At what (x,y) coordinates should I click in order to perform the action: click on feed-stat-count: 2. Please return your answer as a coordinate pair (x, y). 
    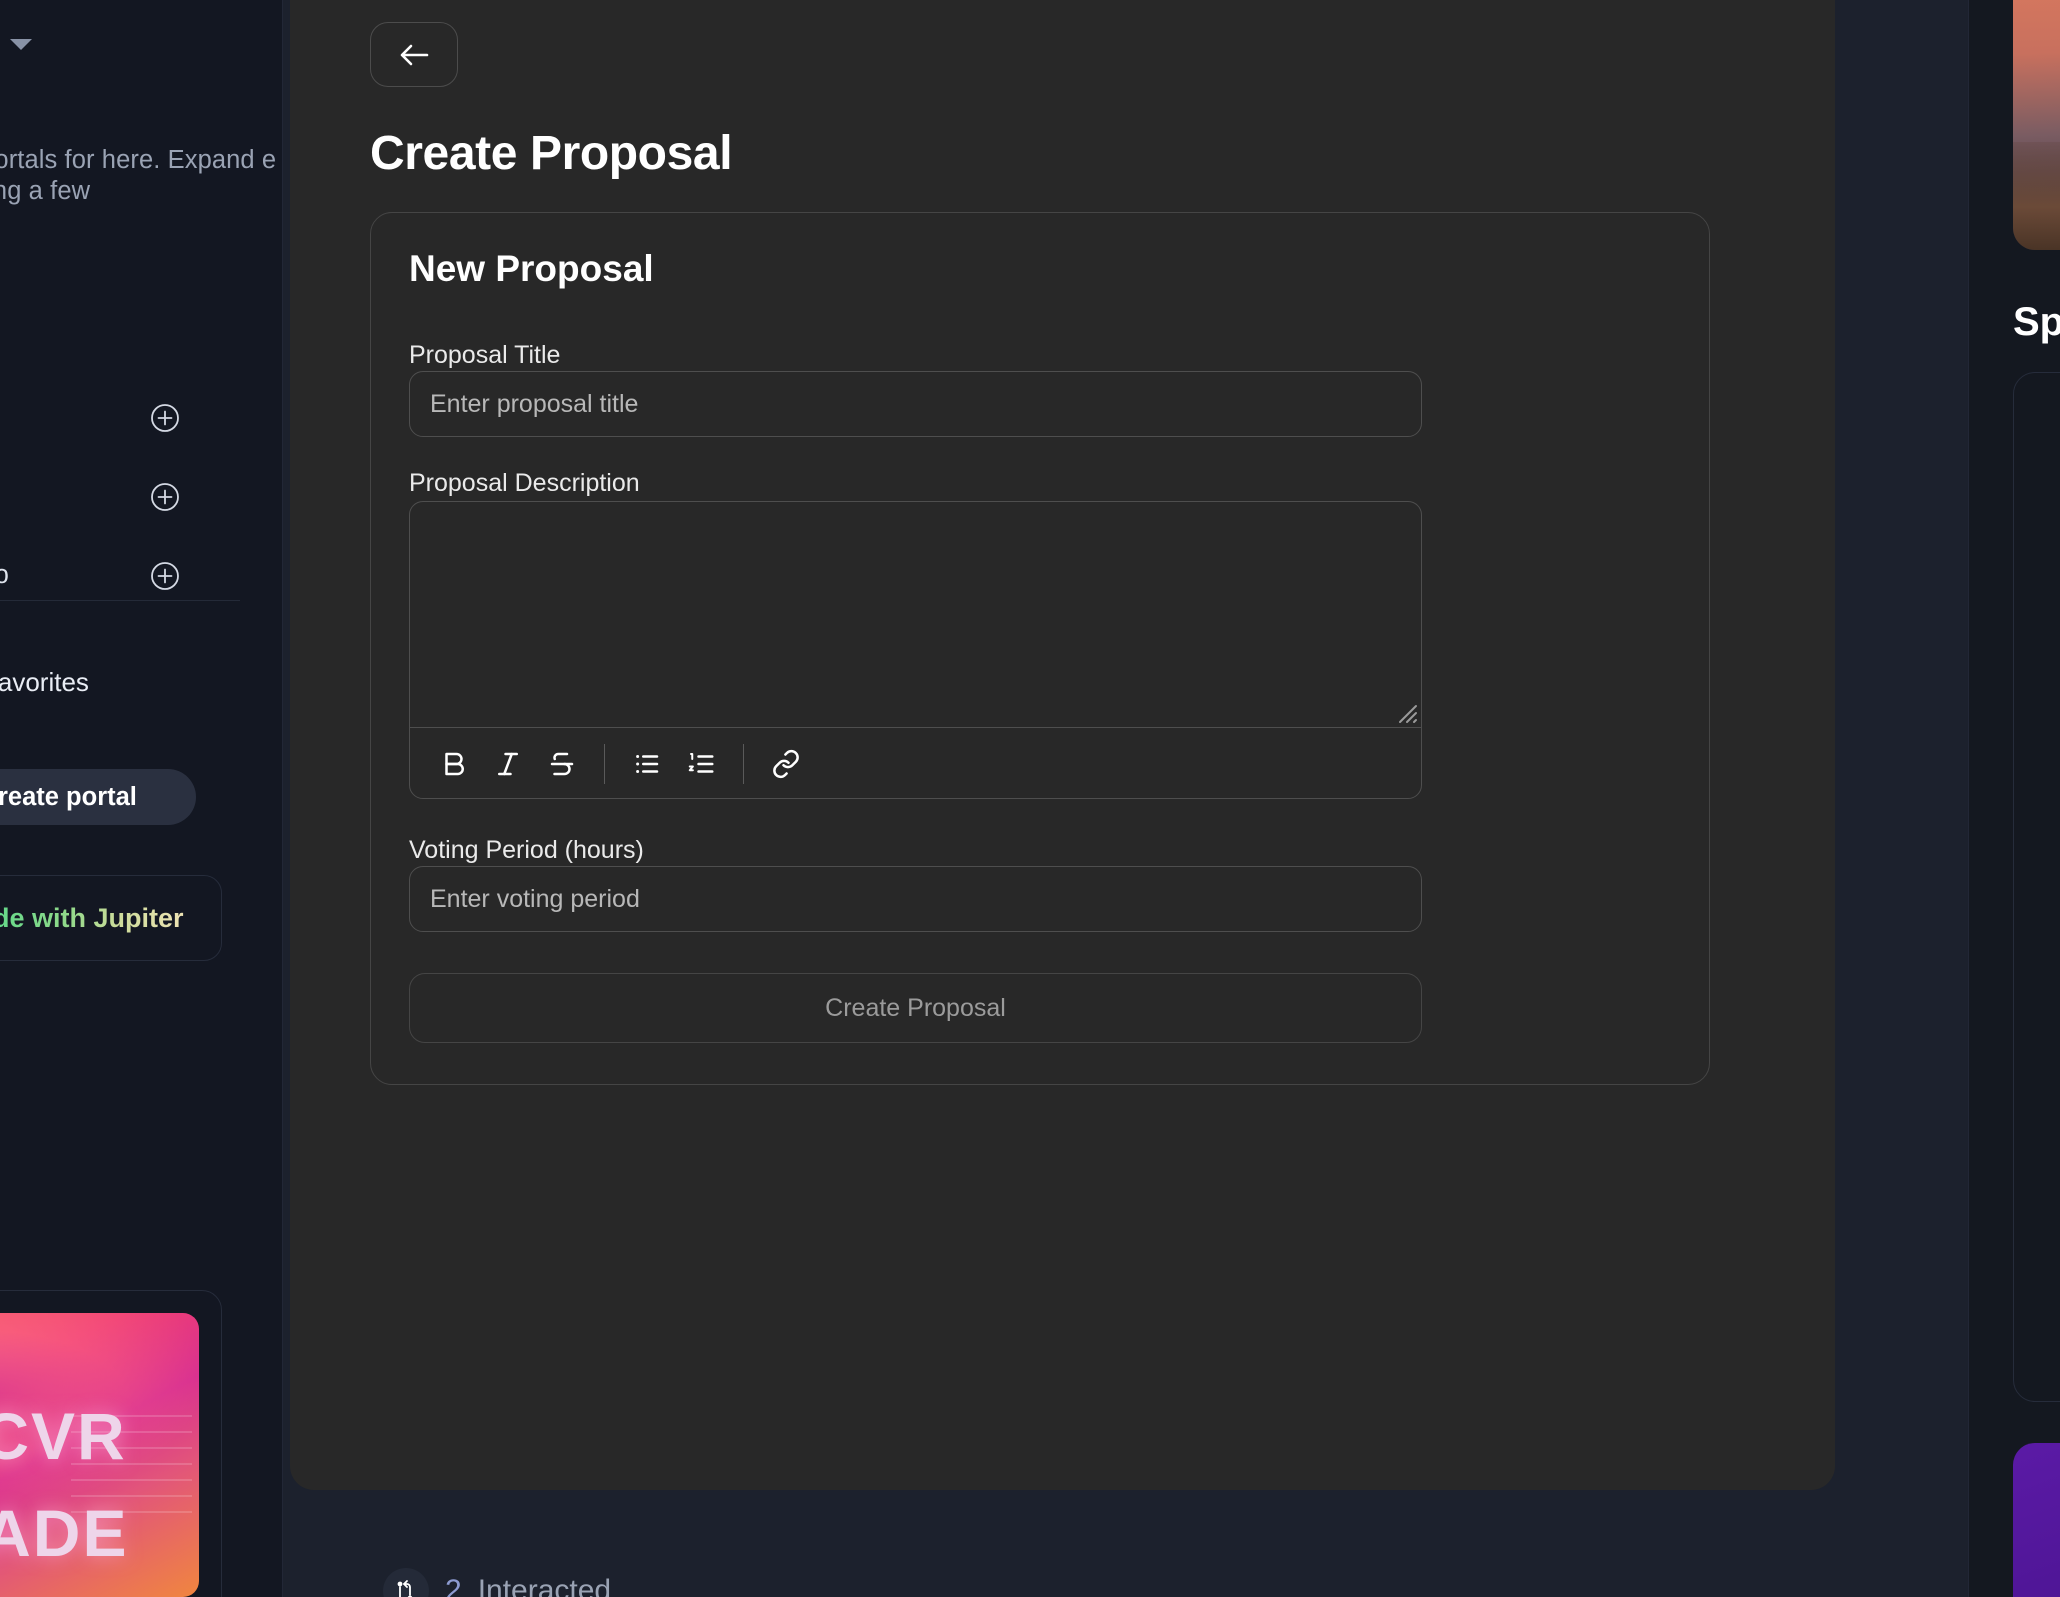
    Looking at the image, I should click on (453, 1585).